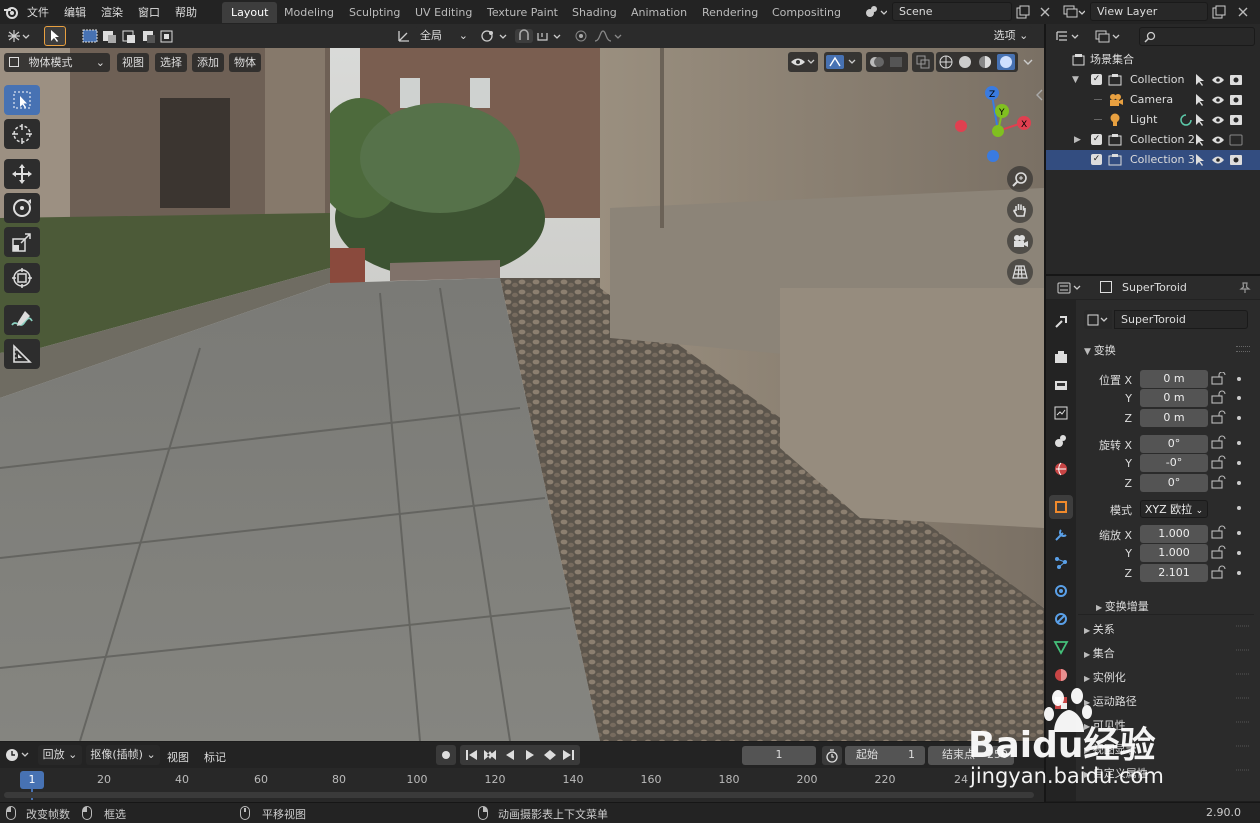 The height and width of the screenshot is (823, 1260). What do you see at coordinates (1174, 509) in the screenshot?
I see `rotation-mode-dropdown: XYZ 欧拉 ⌄` at bounding box center [1174, 509].